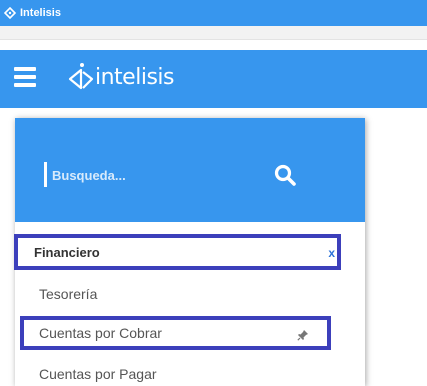 The height and width of the screenshot is (386, 427). I want to click on toolbar-strip, so click(213, 33).